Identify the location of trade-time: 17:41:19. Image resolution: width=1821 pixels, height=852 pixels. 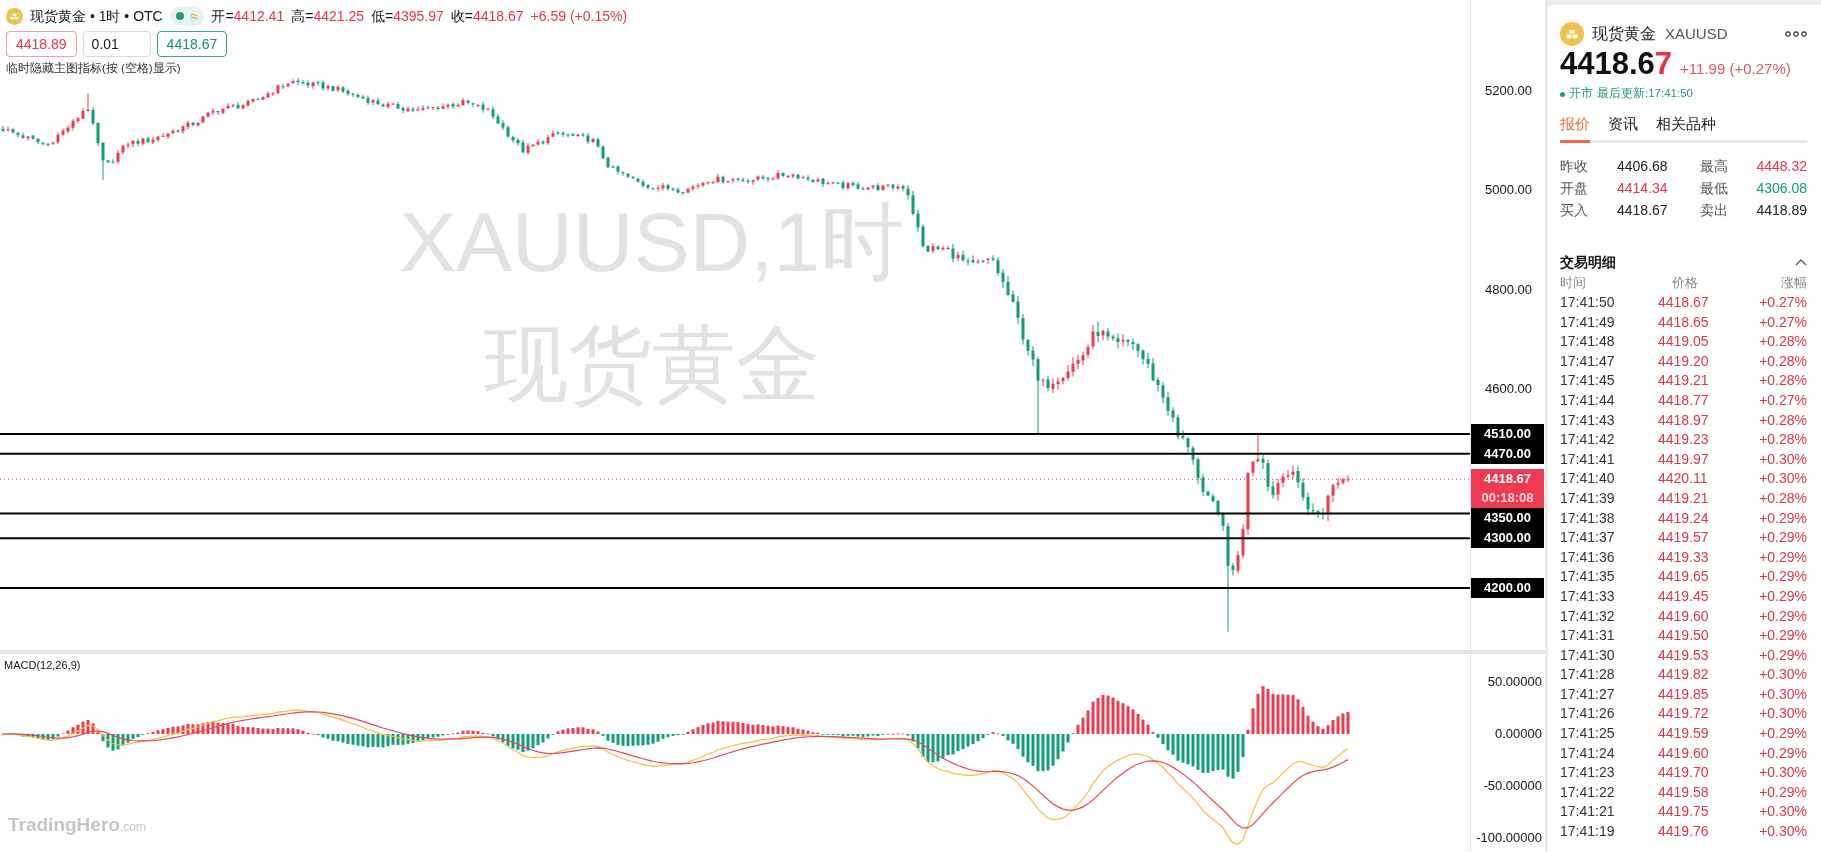
(1588, 832).